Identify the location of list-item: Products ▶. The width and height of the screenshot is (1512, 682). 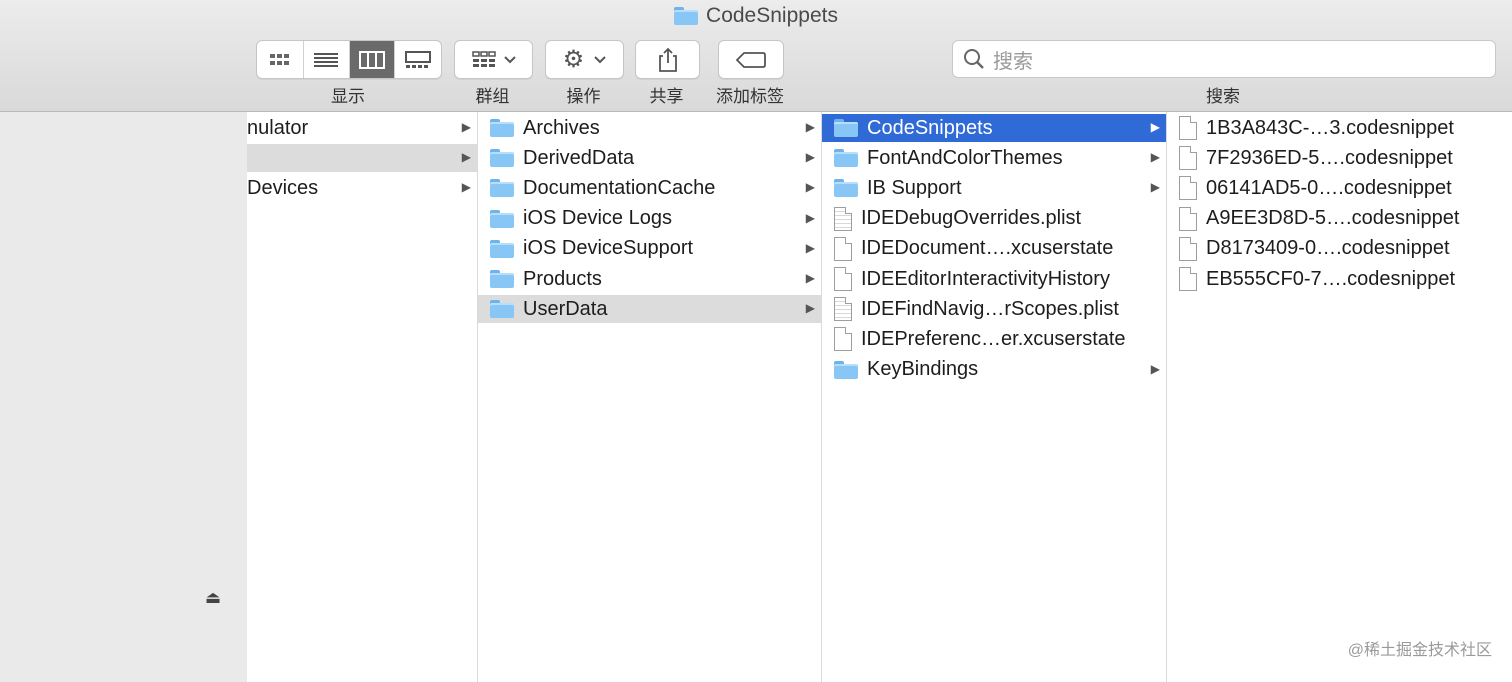
(649, 279).